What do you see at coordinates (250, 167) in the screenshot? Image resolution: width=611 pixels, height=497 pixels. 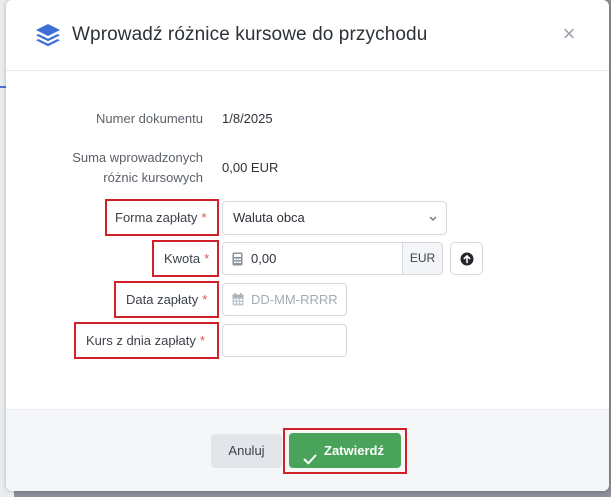 I see `sum-value: 0,00 EUR` at bounding box center [250, 167].